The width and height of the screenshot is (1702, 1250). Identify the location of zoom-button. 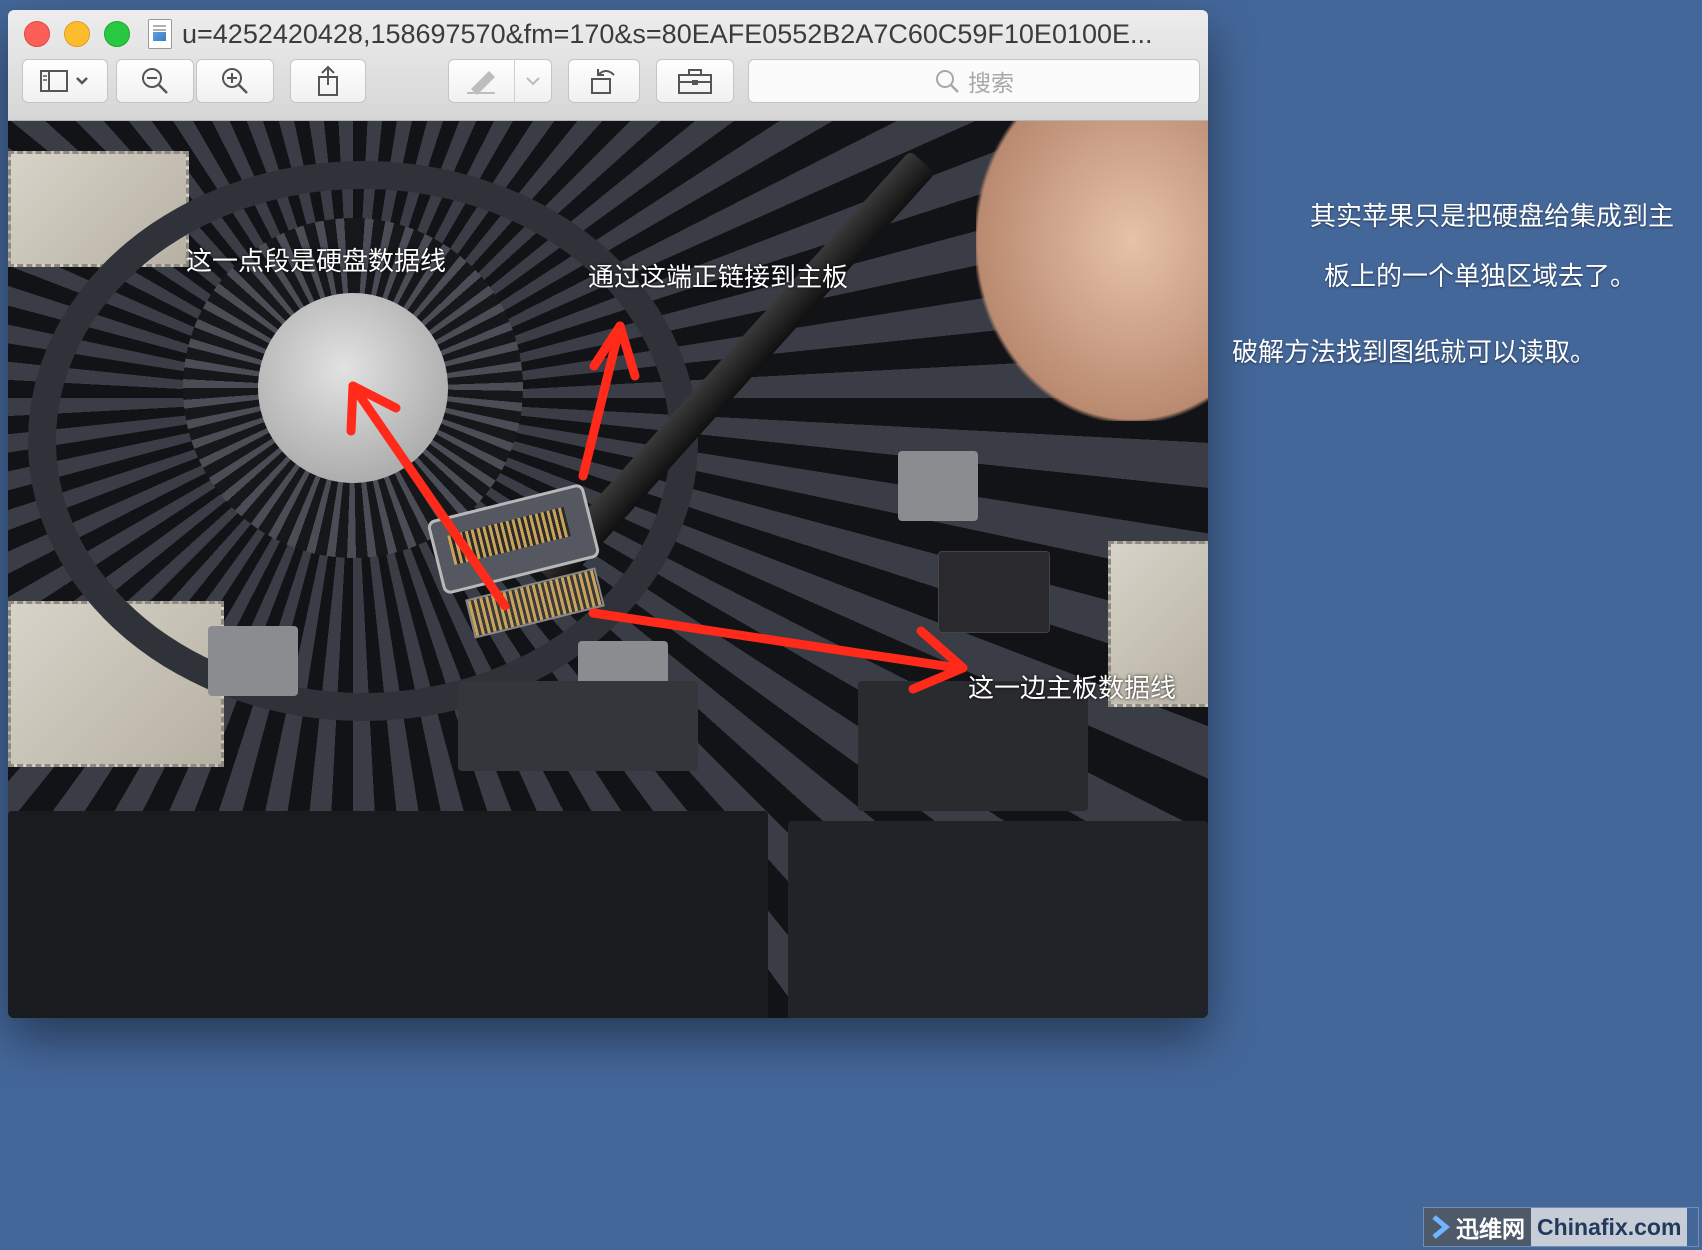
(117, 34).